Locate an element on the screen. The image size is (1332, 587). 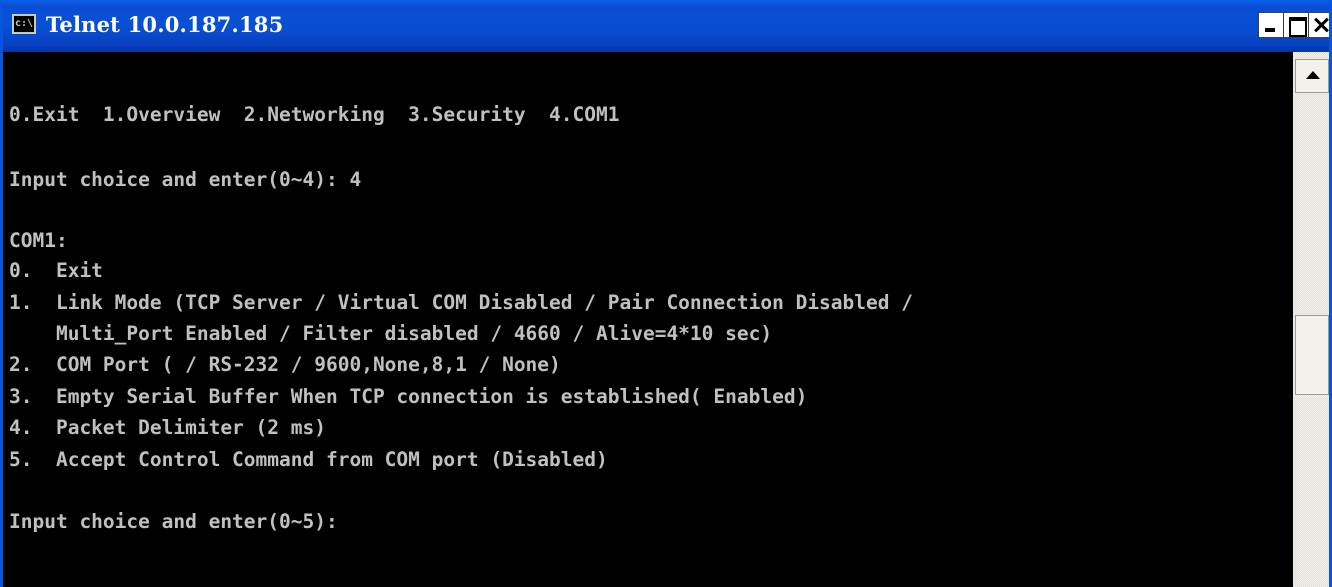
prompt-line: Input choice and enter(0~4): 4 is located at coordinates (185, 179).